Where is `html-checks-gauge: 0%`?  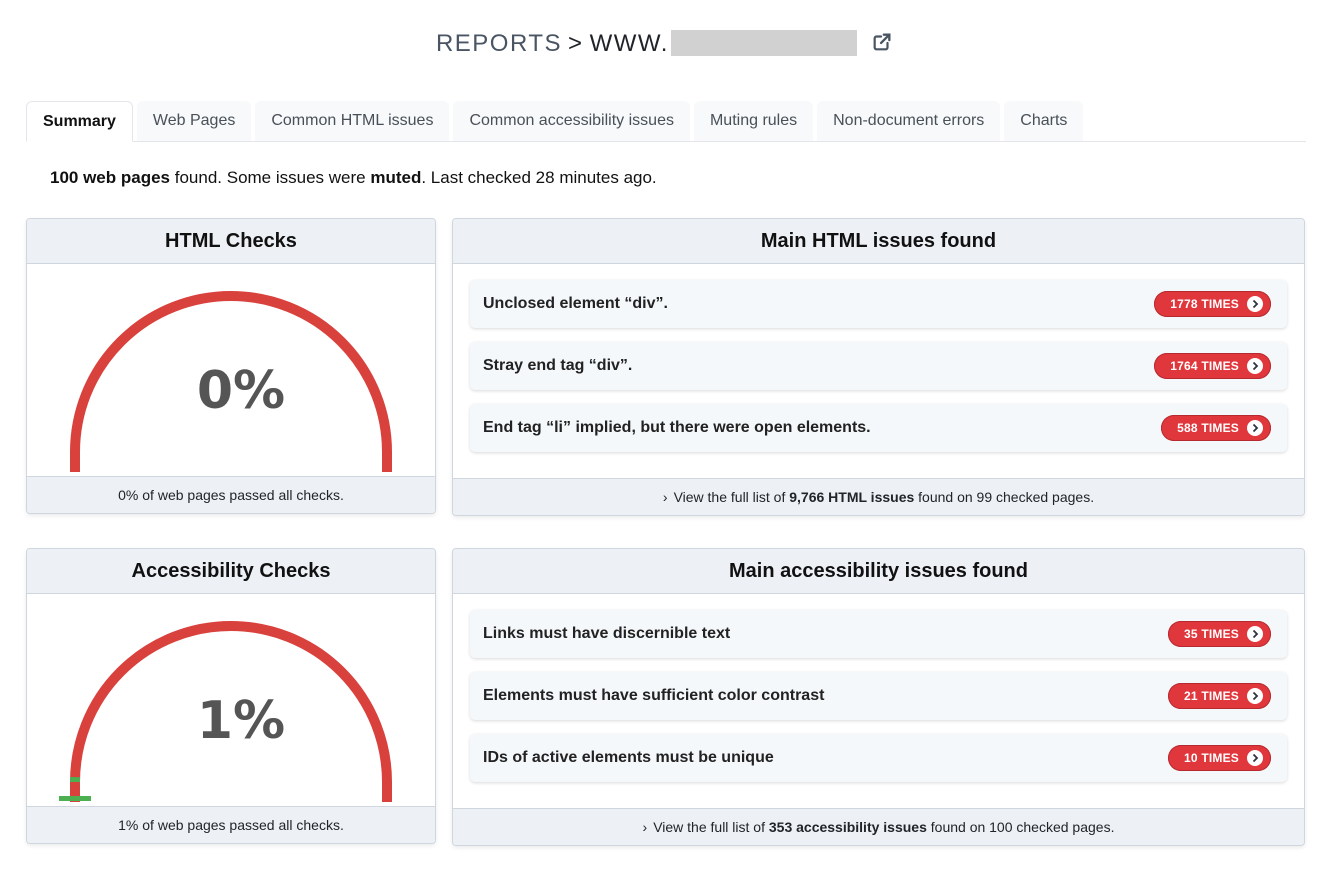
html-checks-gauge: 0% is located at coordinates (231, 381).